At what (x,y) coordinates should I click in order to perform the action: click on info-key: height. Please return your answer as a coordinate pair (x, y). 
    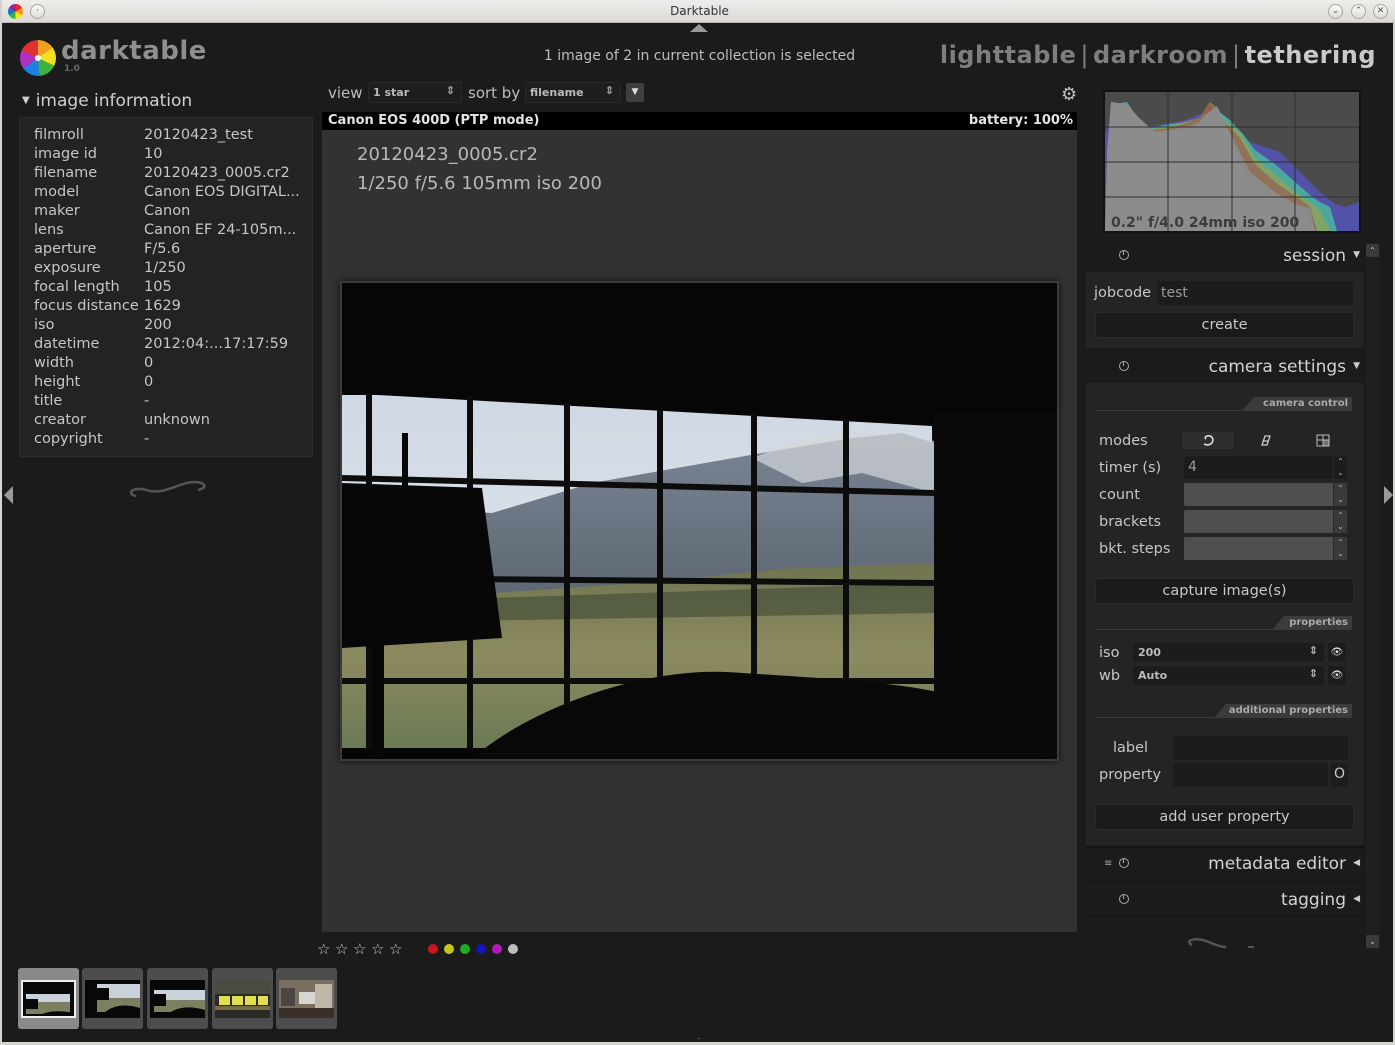
    Looking at the image, I should click on (57, 382).